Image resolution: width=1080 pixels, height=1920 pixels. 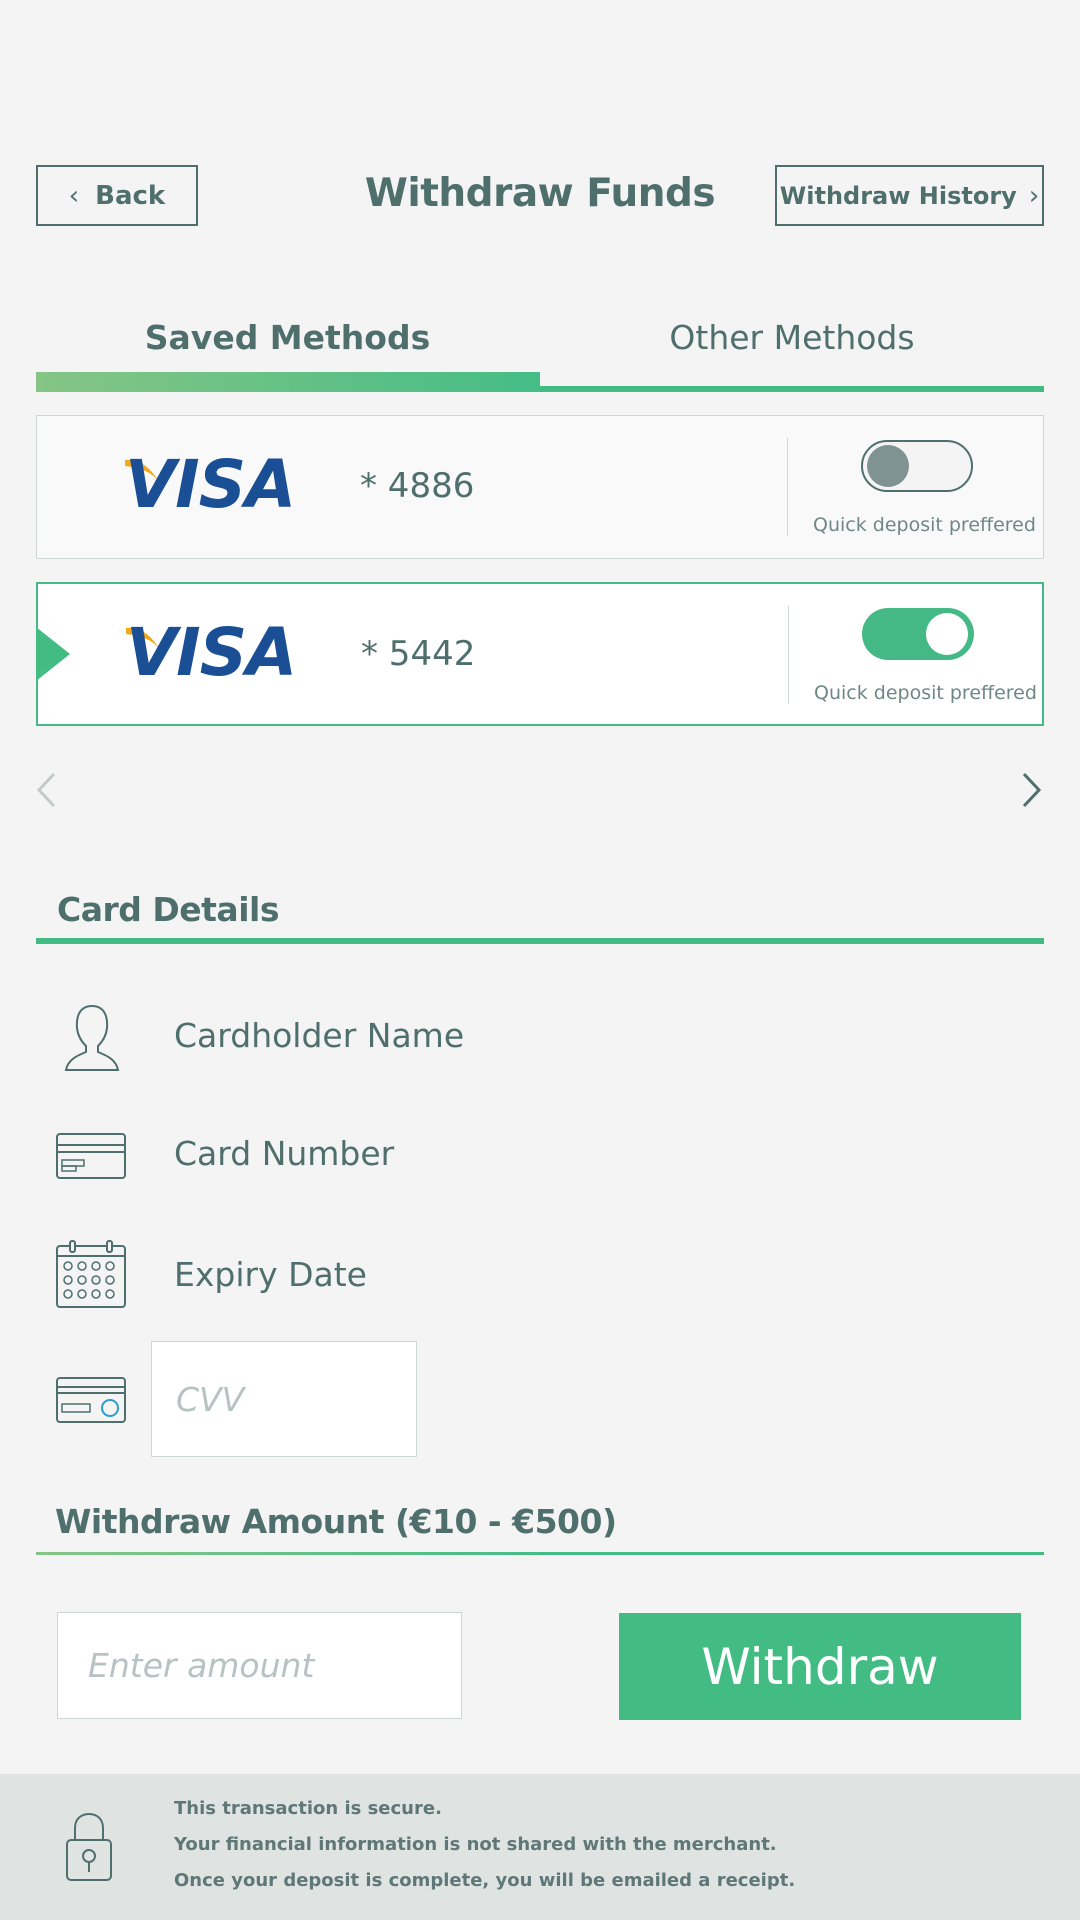 What do you see at coordinates (168, 909) in the screenshot?
I see `card-details-heading: Card Details` at bounding box center [168, 909].